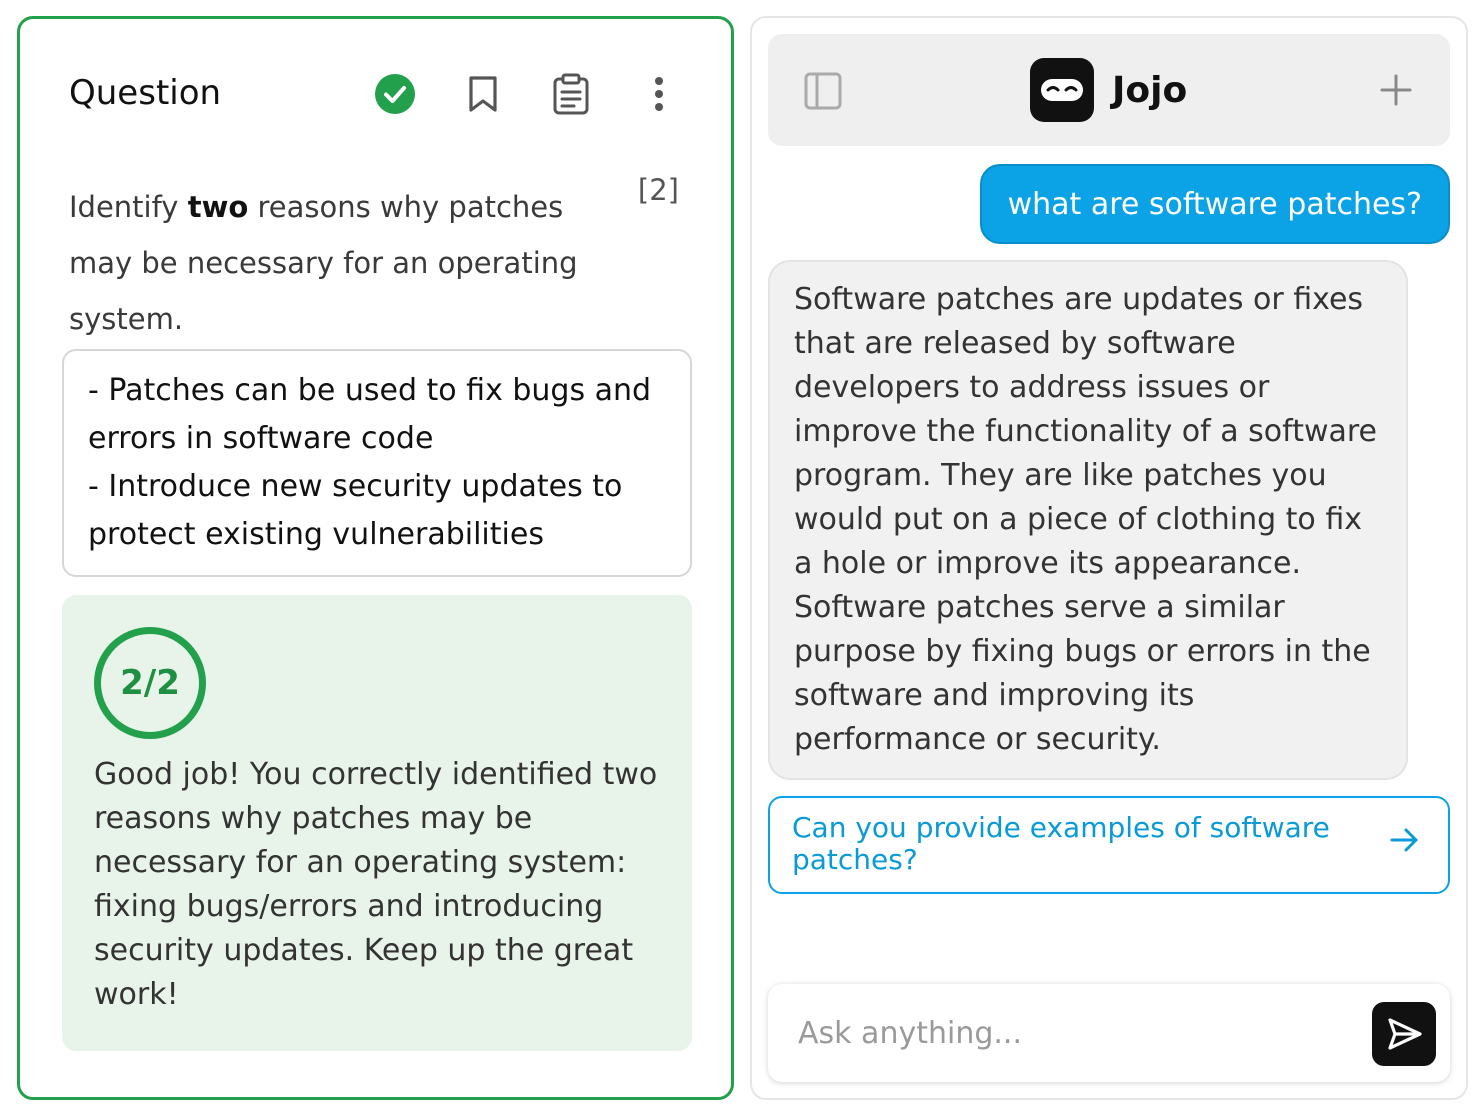 The height and width of the screenshot is (1116, 1484). What do you see at coordinates (483, 94) in the screenshot?
I see `bookmark-icon` at bounding box center [483, 94].